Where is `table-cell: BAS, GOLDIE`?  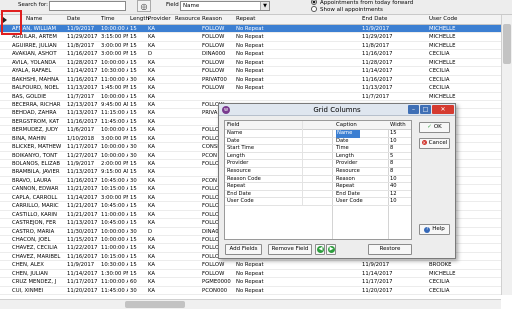 table-cell: BAS, GOLDIE is located at coordinates (29, 96).